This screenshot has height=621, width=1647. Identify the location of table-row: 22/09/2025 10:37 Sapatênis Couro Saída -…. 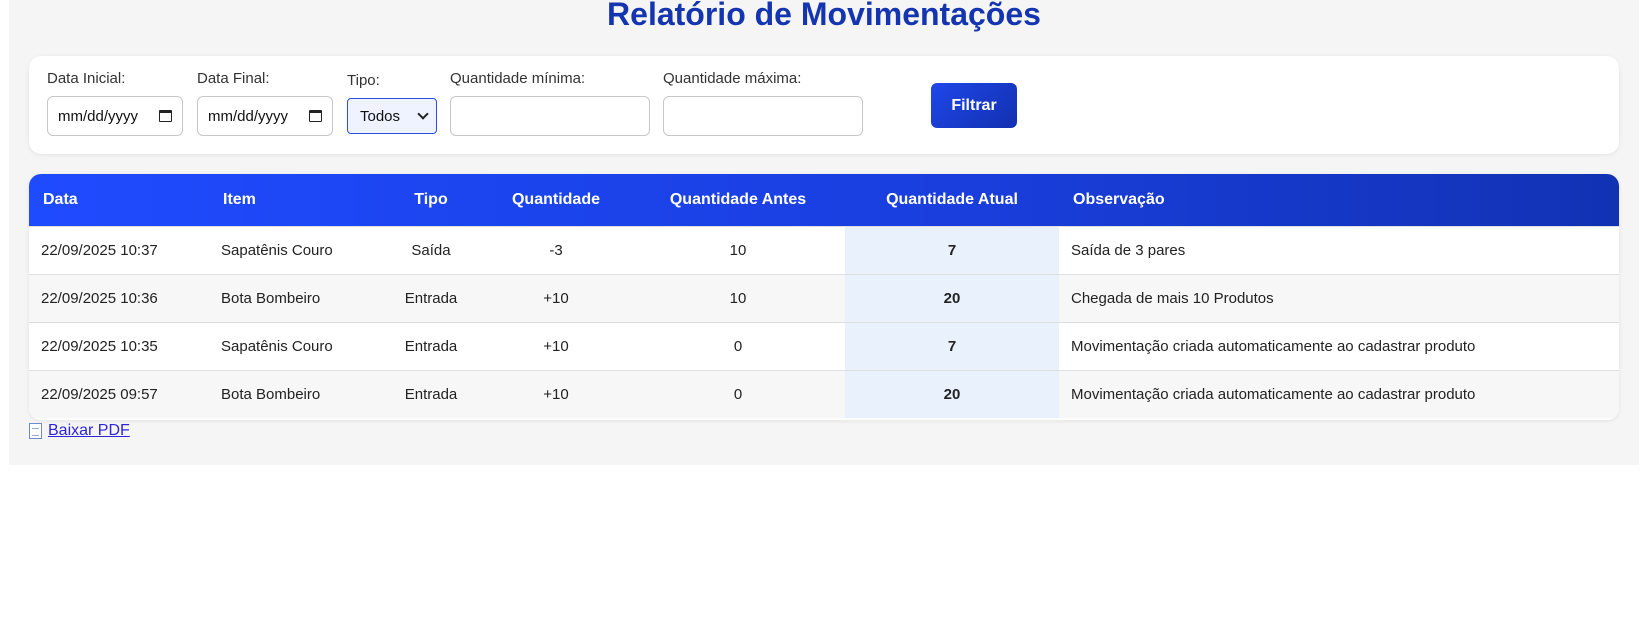
(824, 249).